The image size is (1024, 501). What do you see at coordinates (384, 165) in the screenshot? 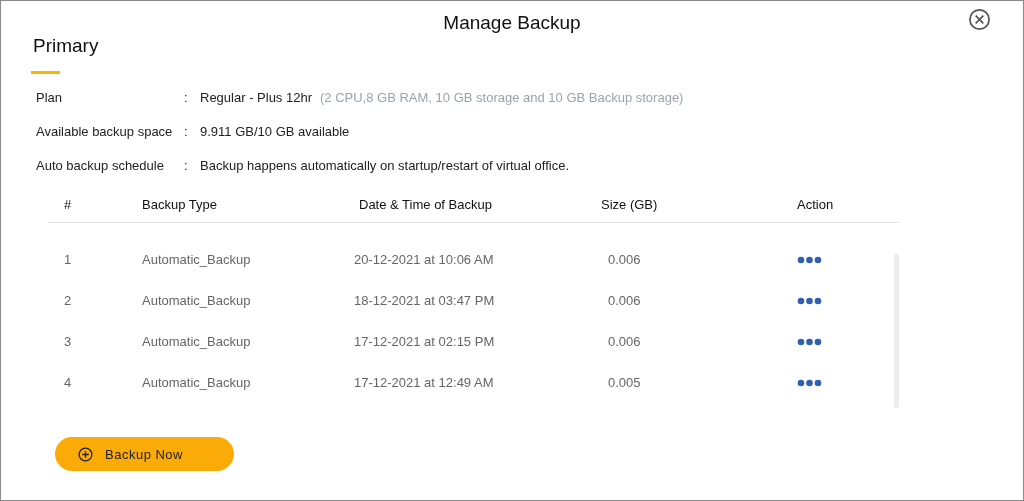
I see `detail-value: Backup happens automatically on startup/restart of virtual office.` at bounding box center [384, 165].